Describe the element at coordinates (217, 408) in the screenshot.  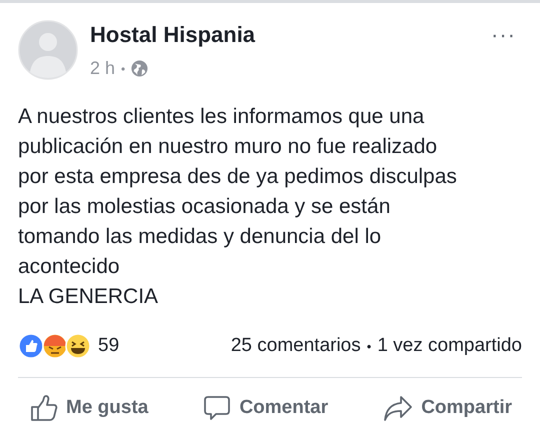
I see `speech-bubble-icon` at that location.